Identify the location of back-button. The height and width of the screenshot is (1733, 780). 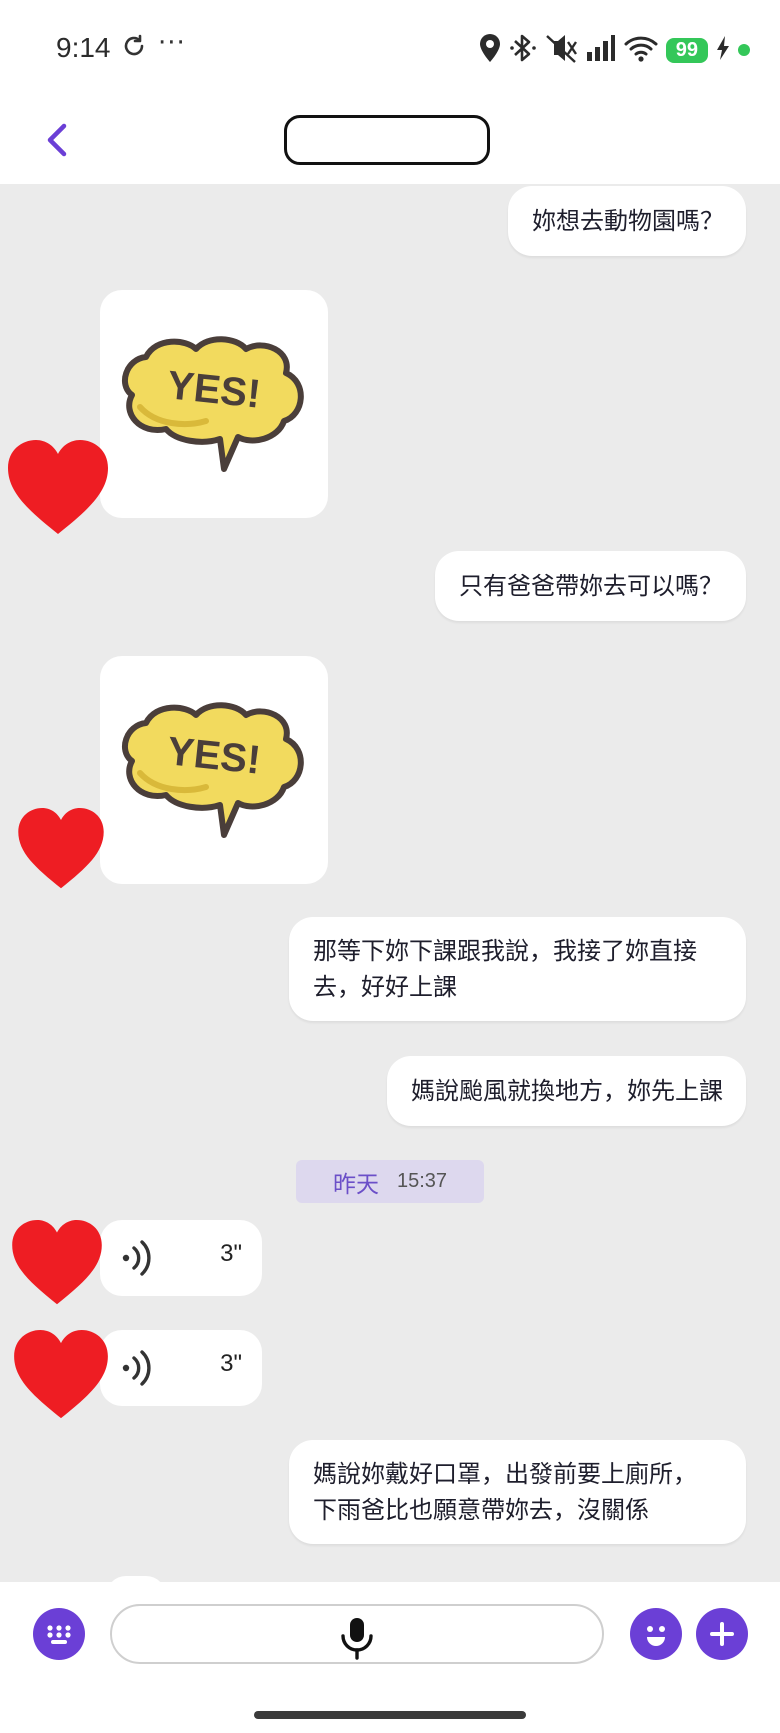
(58, 140).